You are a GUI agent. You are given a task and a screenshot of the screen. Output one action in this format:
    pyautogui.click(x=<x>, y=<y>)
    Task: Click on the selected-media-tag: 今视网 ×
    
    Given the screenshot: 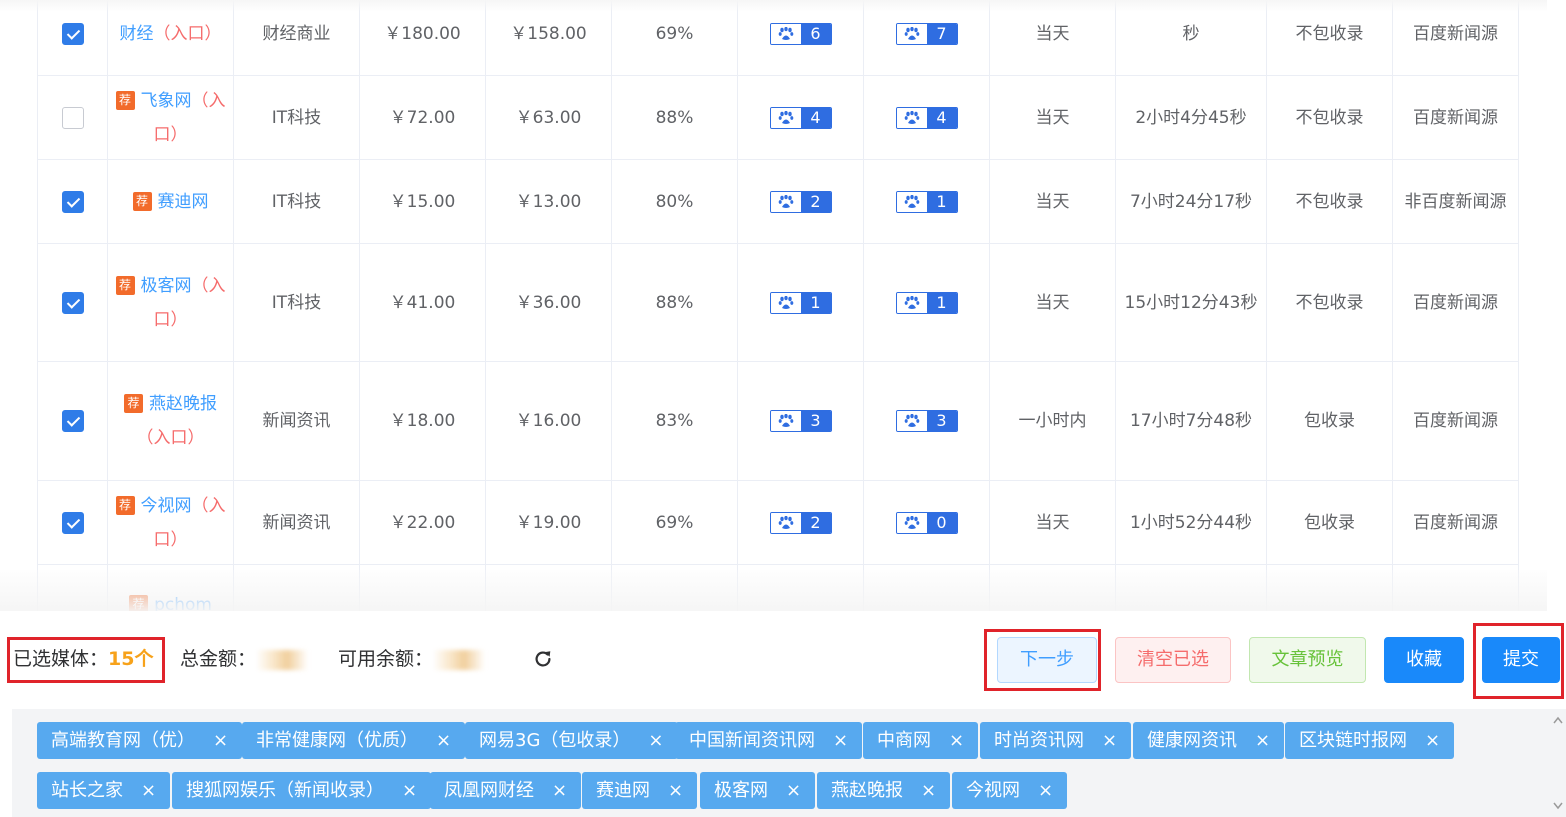 What is the action you would take?
    pyautogui.click(x=1010, y=790)
    